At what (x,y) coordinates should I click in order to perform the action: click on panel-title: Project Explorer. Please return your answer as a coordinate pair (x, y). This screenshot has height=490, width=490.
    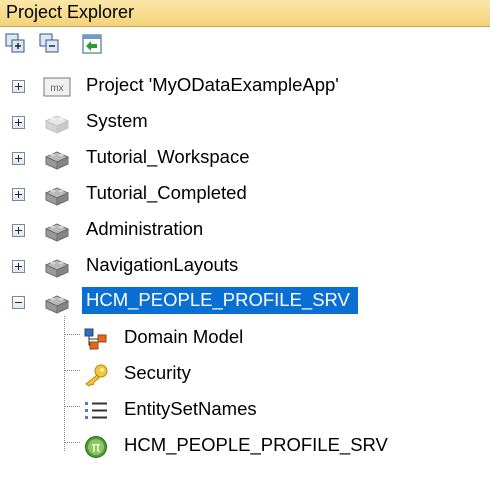
    Looking at the image, I should click on (70, 12).